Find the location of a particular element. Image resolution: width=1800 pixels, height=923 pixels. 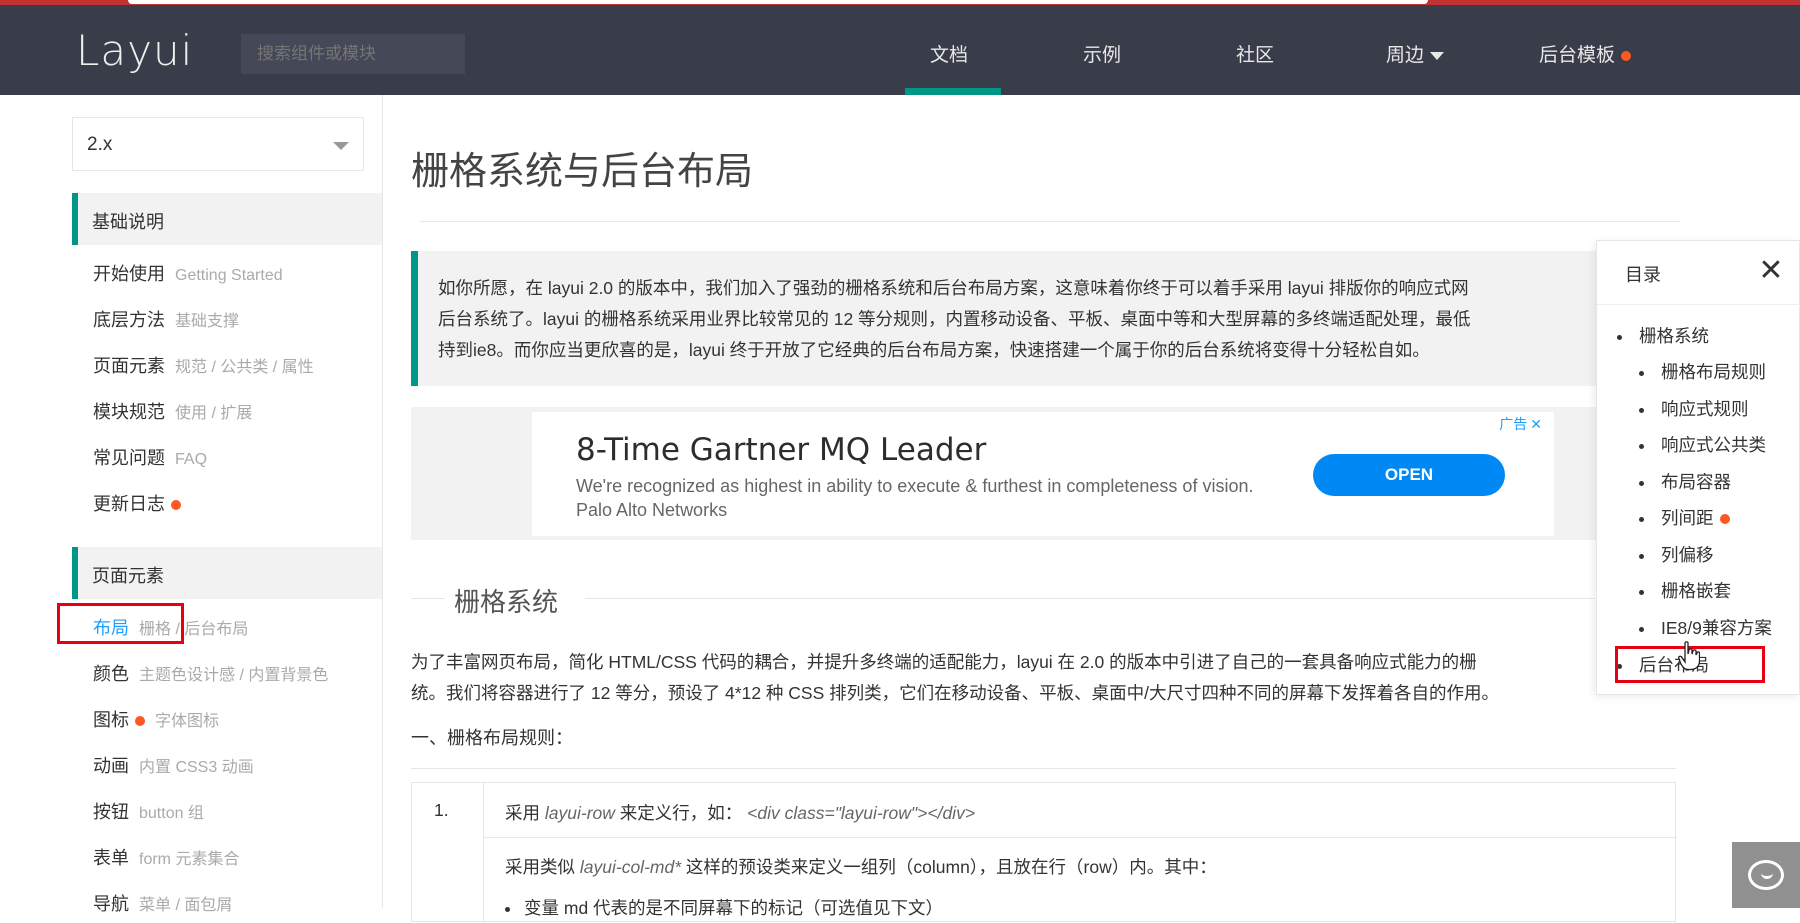

toc-item-label: IE8/9兼容方案 is located at coordinates (1716, 628).